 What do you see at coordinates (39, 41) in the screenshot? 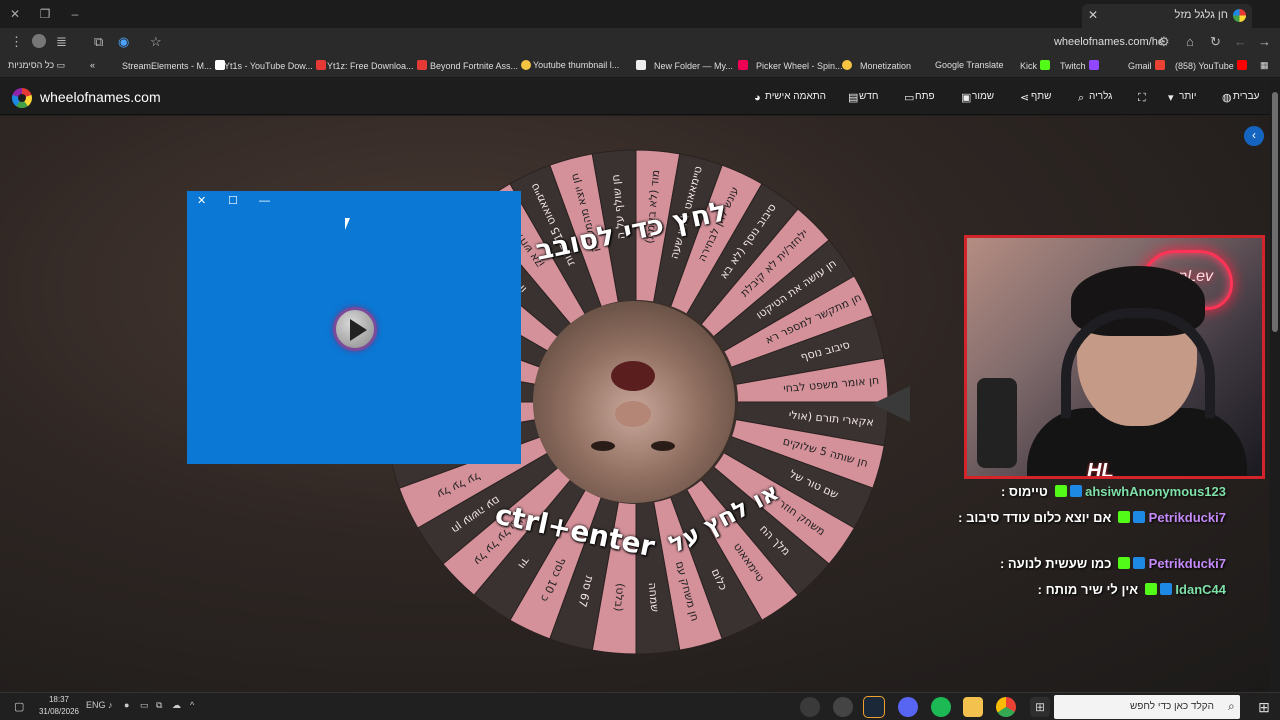
I see `profile-avatar-icon` at bounding box center [39, 41].